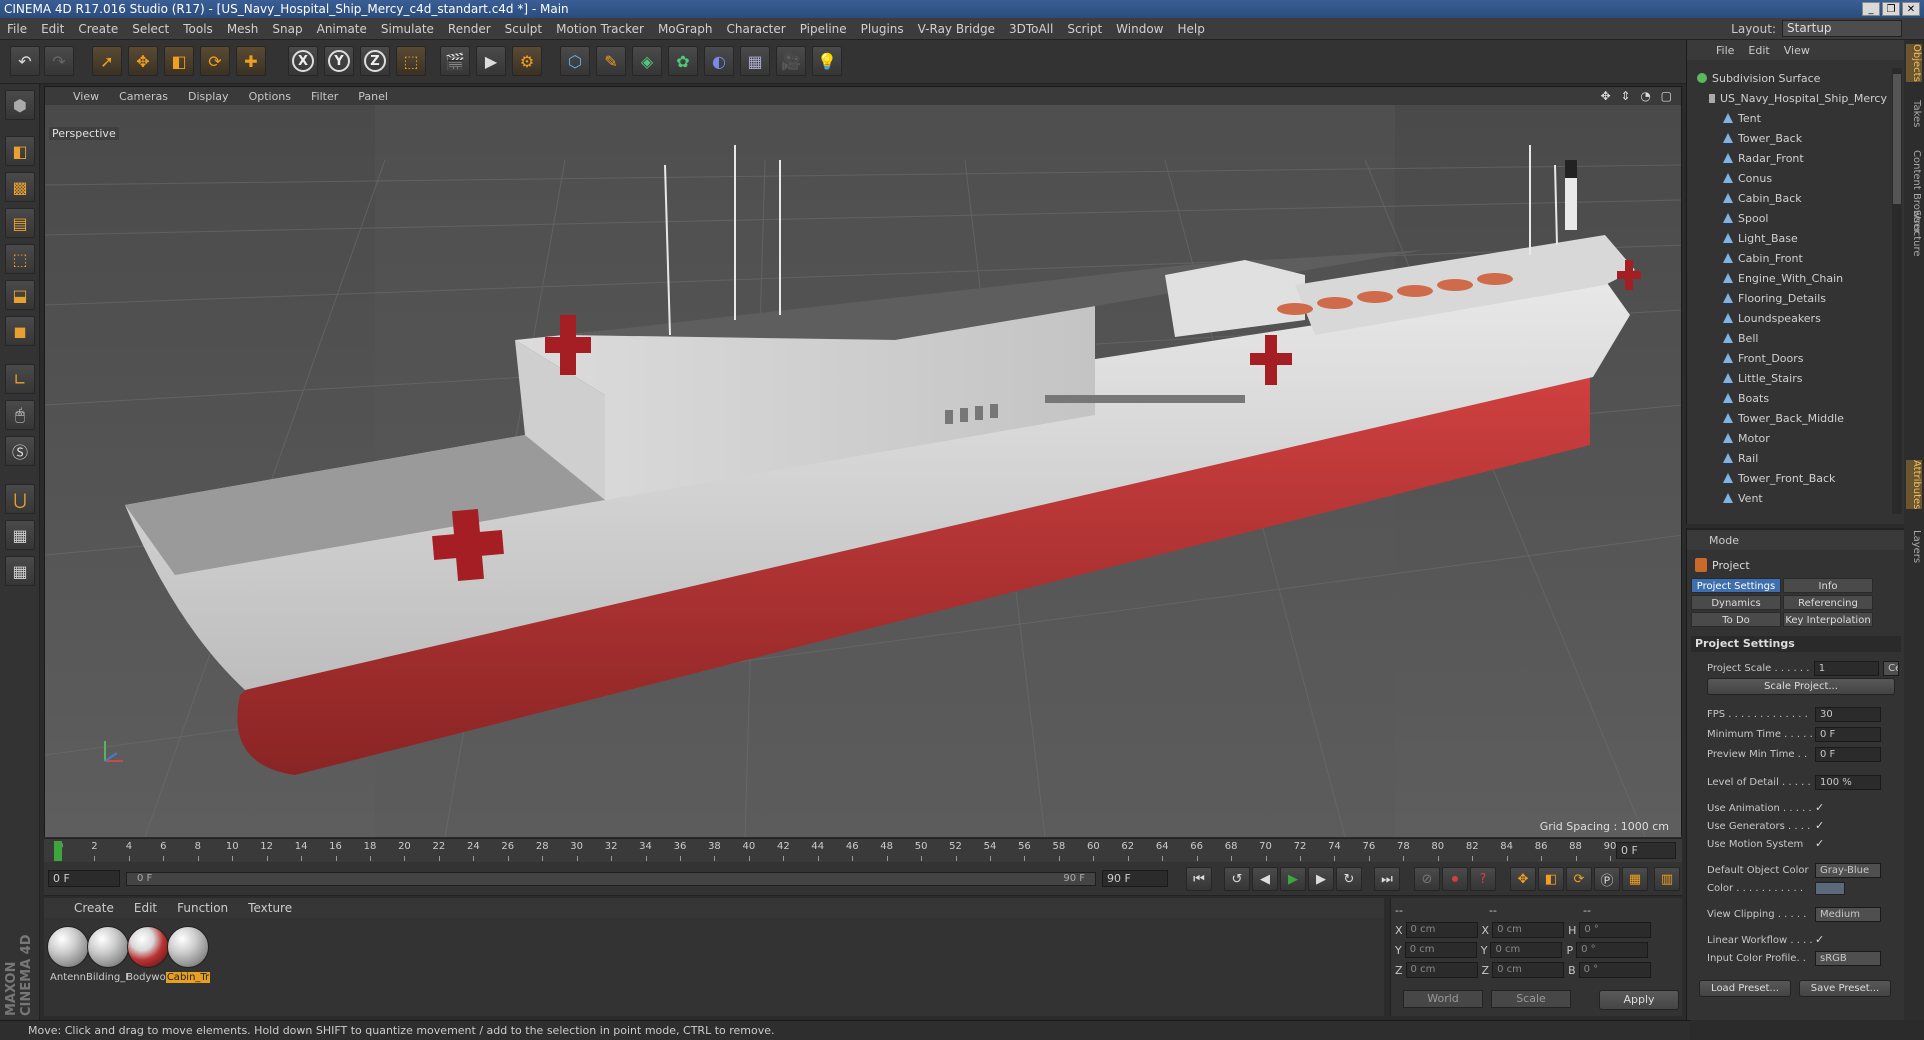 This screenshot has height=1040, width=1924. What do you see at coordinates (1639, 1000) in the screenshot?
I see `apply-button: Apply` at bounding box center [1639, 1000].